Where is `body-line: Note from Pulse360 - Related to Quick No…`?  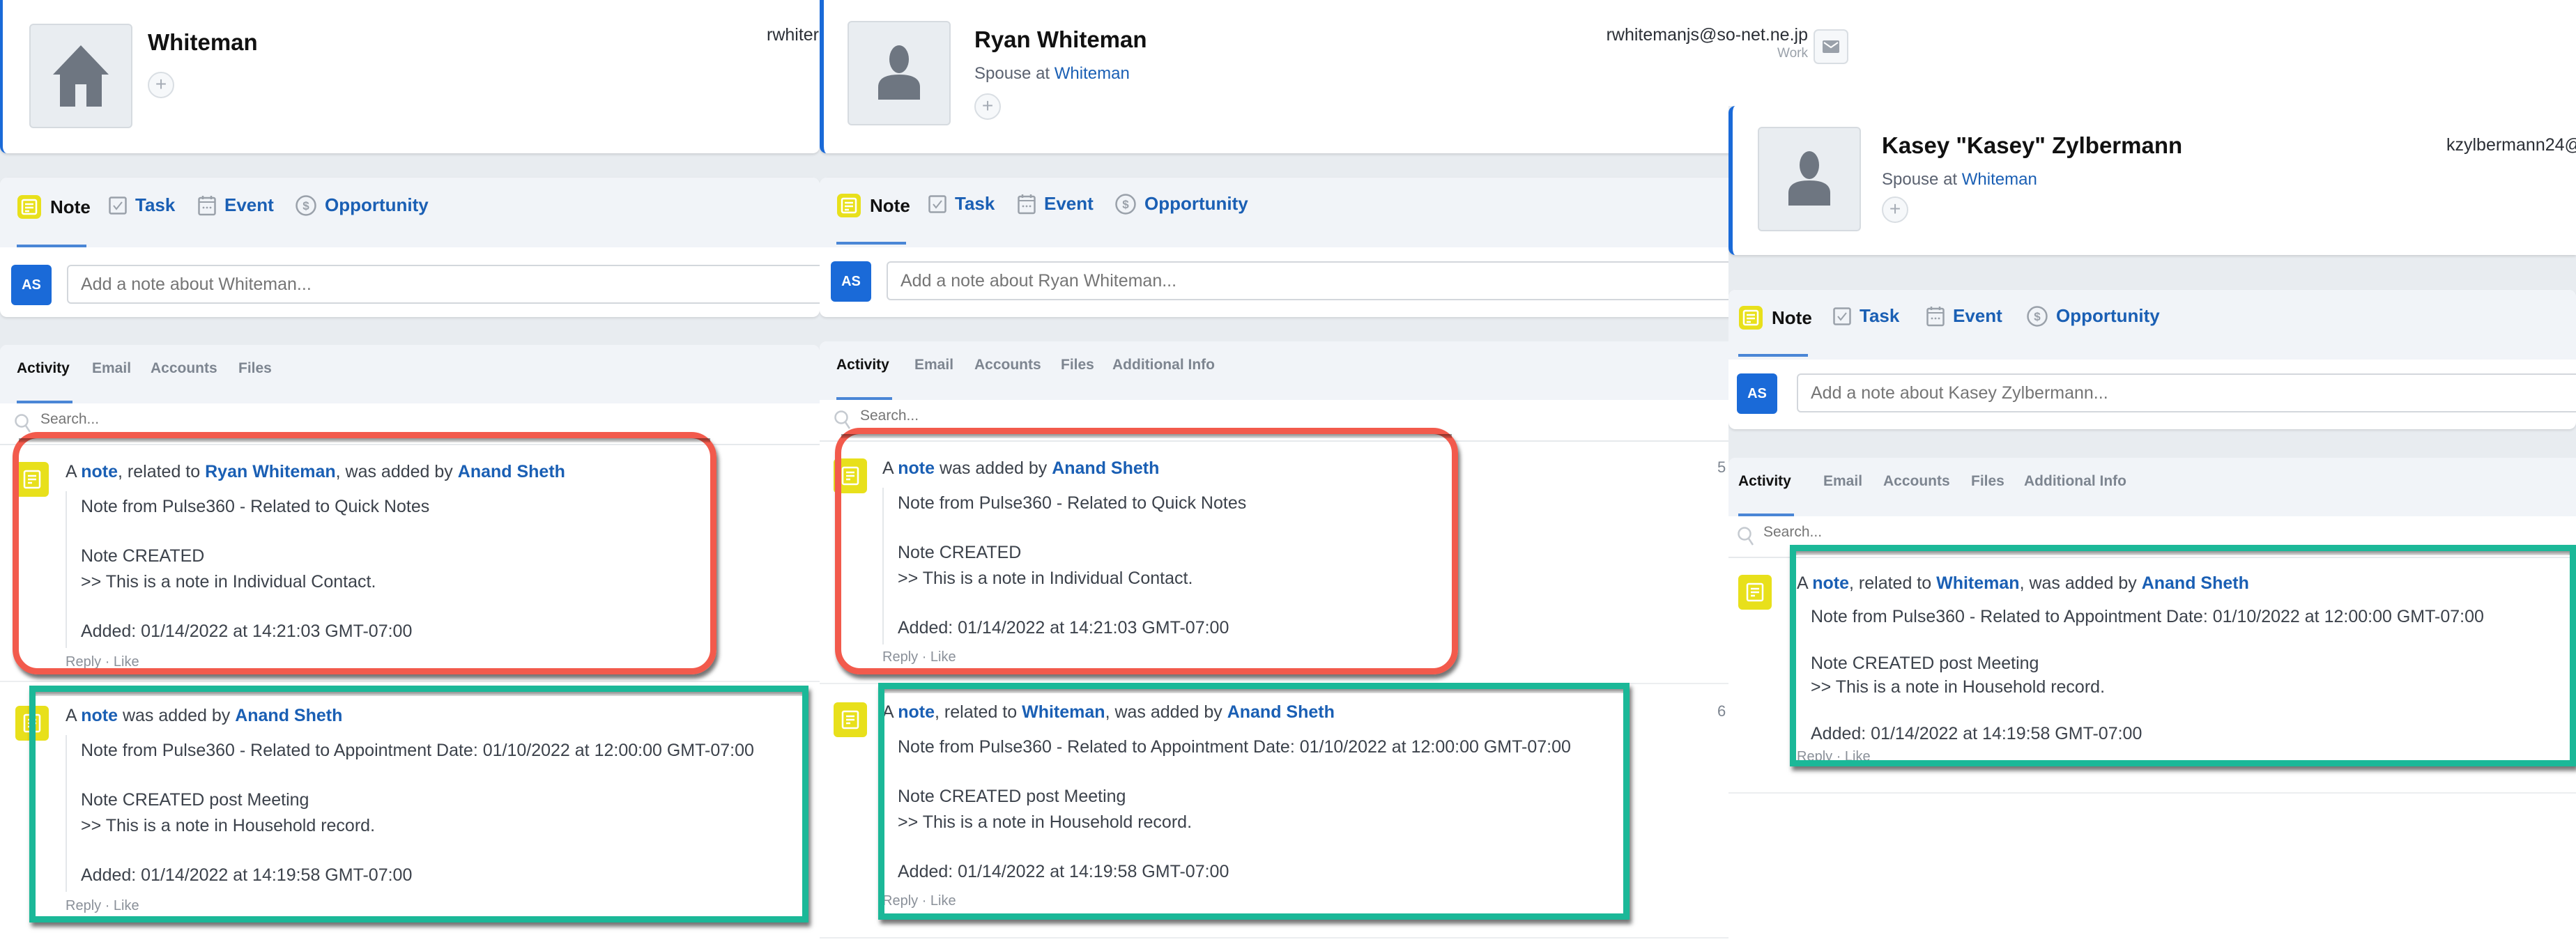 body-line: Note from Pulse360 - Related to Quick No… is located at coordinates (255, 506).